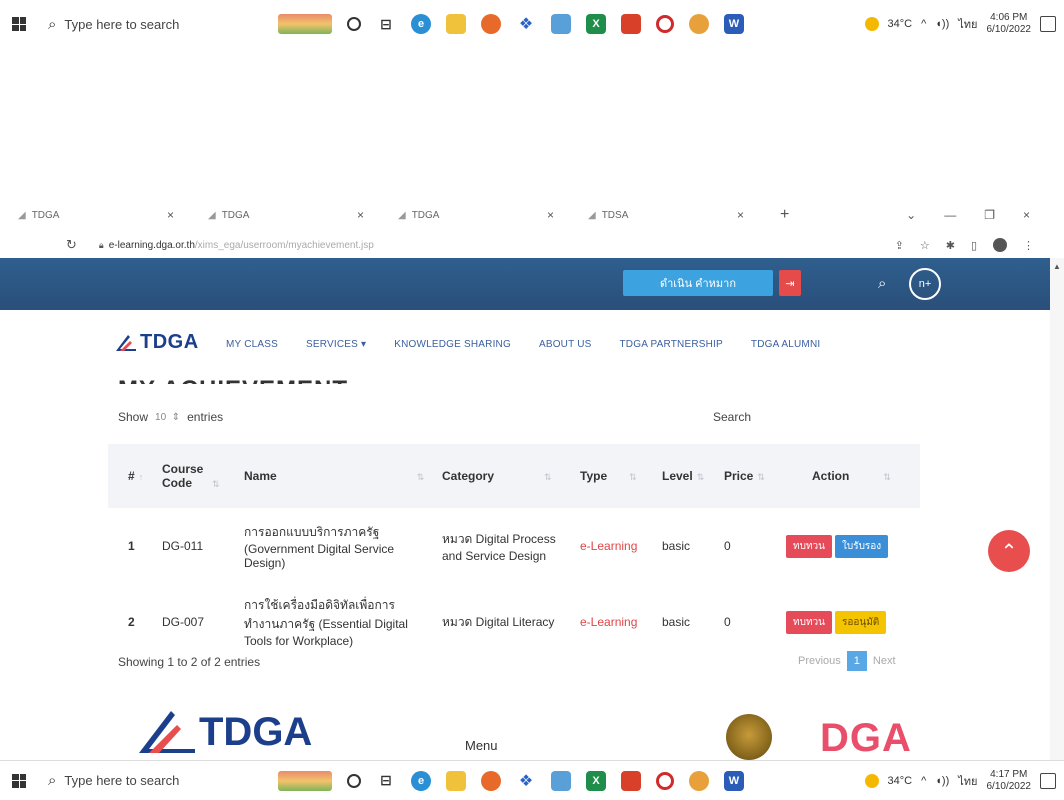 Image resolution: width=1064 pixels, height=800 pixels. I want to click on lock-icon: 🔒︎, so click(101, 245).